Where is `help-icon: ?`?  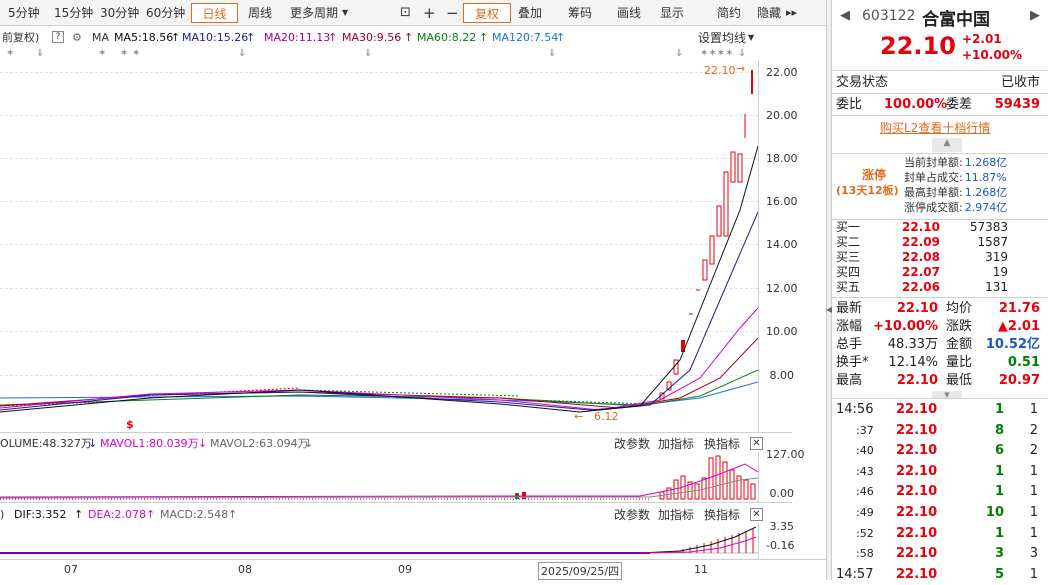 help-icon: ? is located at coordinates (58, 37).